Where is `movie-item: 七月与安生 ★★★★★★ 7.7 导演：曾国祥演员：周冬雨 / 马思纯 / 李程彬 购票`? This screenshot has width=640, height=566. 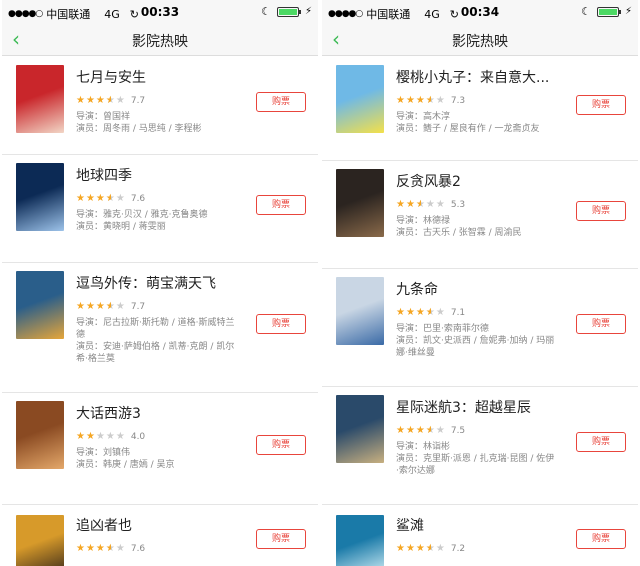 movie-item: 七月与安生 ★★★★★★ 7.7 导演：曾国祥演员：周冬雨 / 马思纯 / 李程彬 购票 is located at coordinates (160, 106).